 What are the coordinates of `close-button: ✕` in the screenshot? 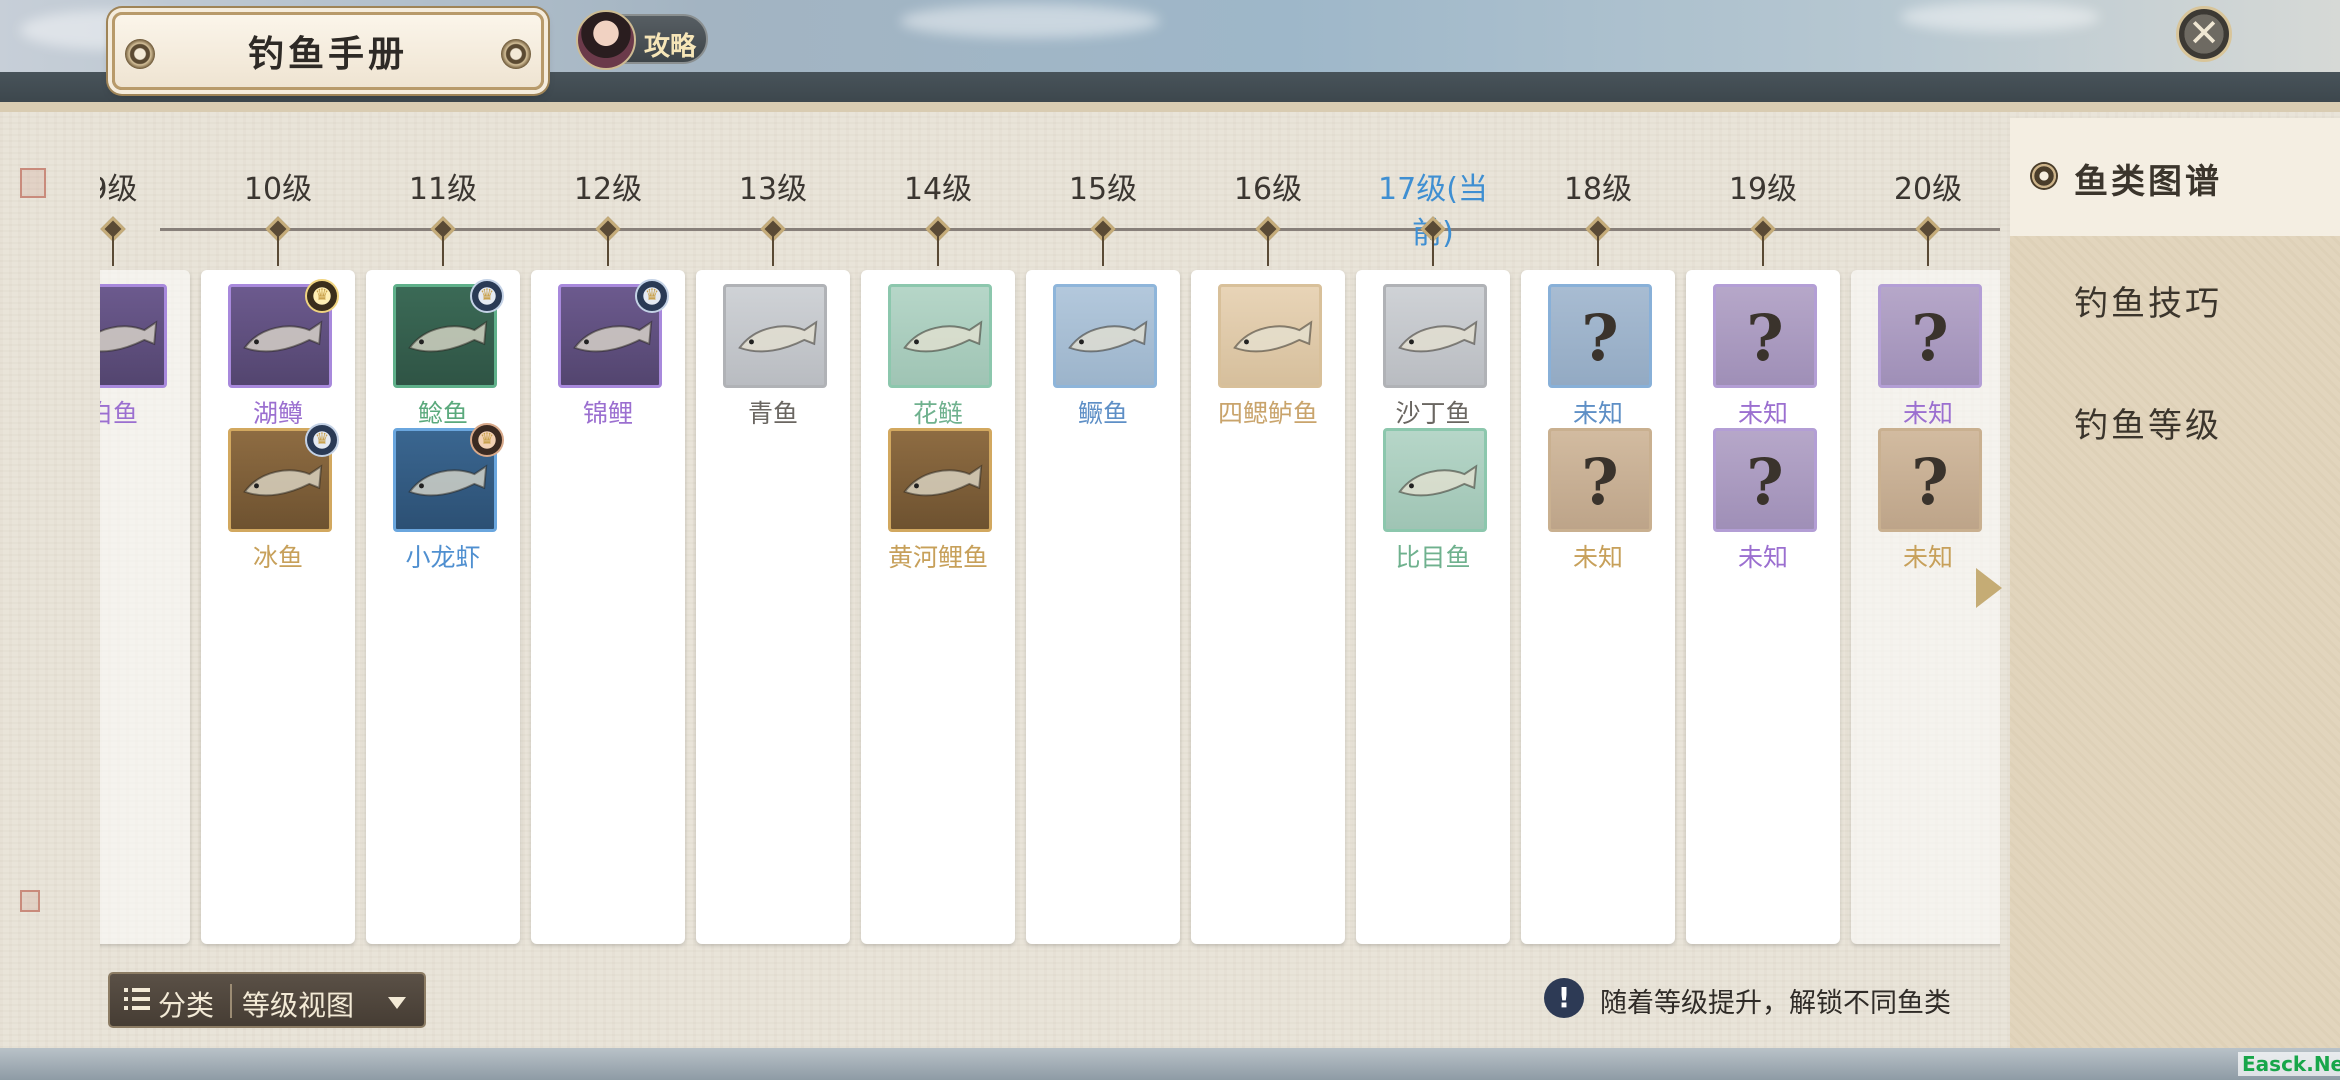 It's located at (2204, 34).